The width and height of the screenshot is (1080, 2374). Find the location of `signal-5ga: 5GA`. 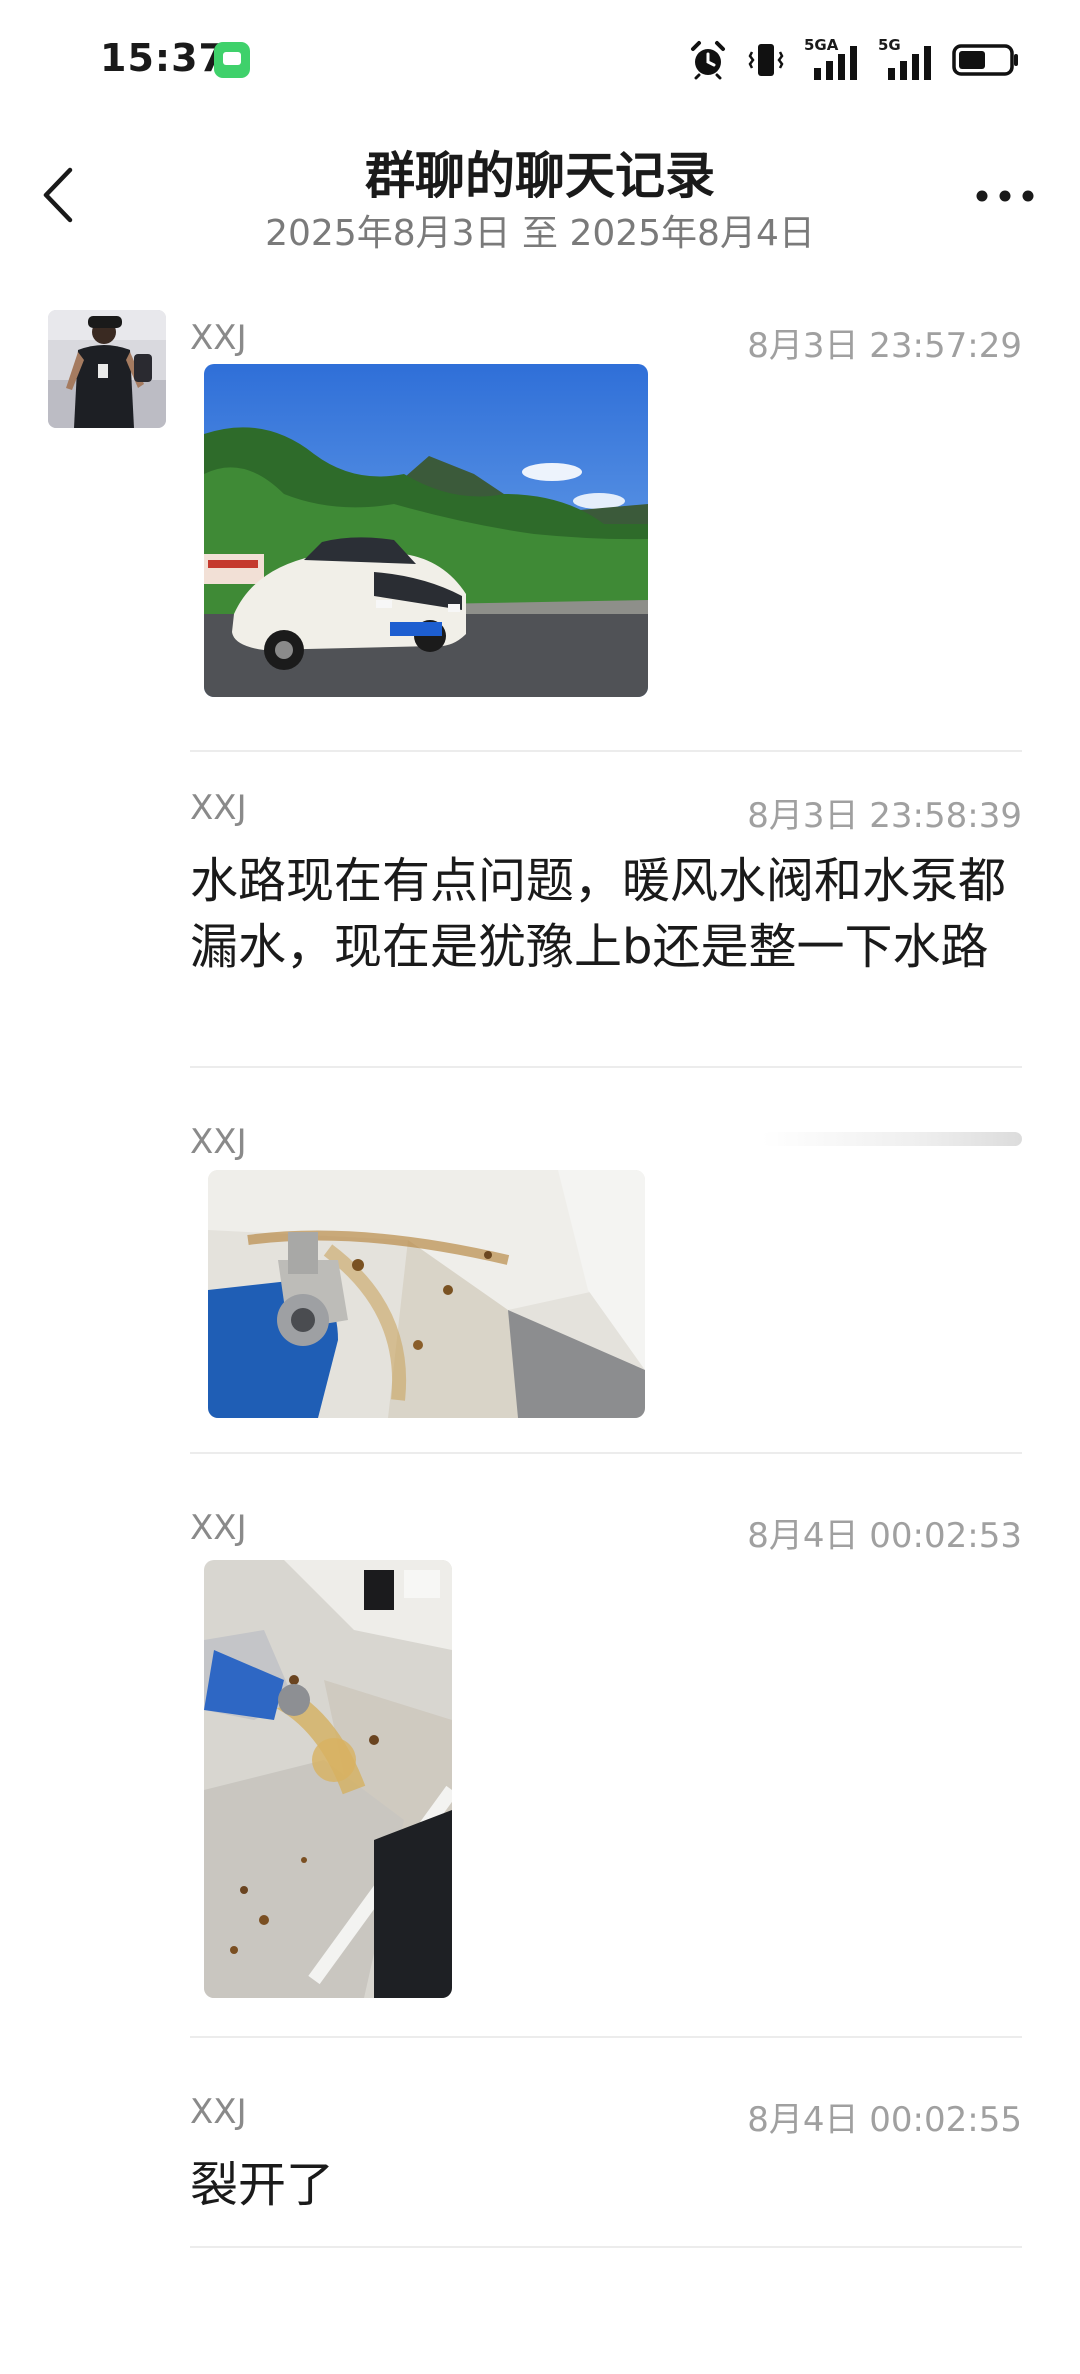

signal-5ga: 5GA is located at coordinates (832, 58).